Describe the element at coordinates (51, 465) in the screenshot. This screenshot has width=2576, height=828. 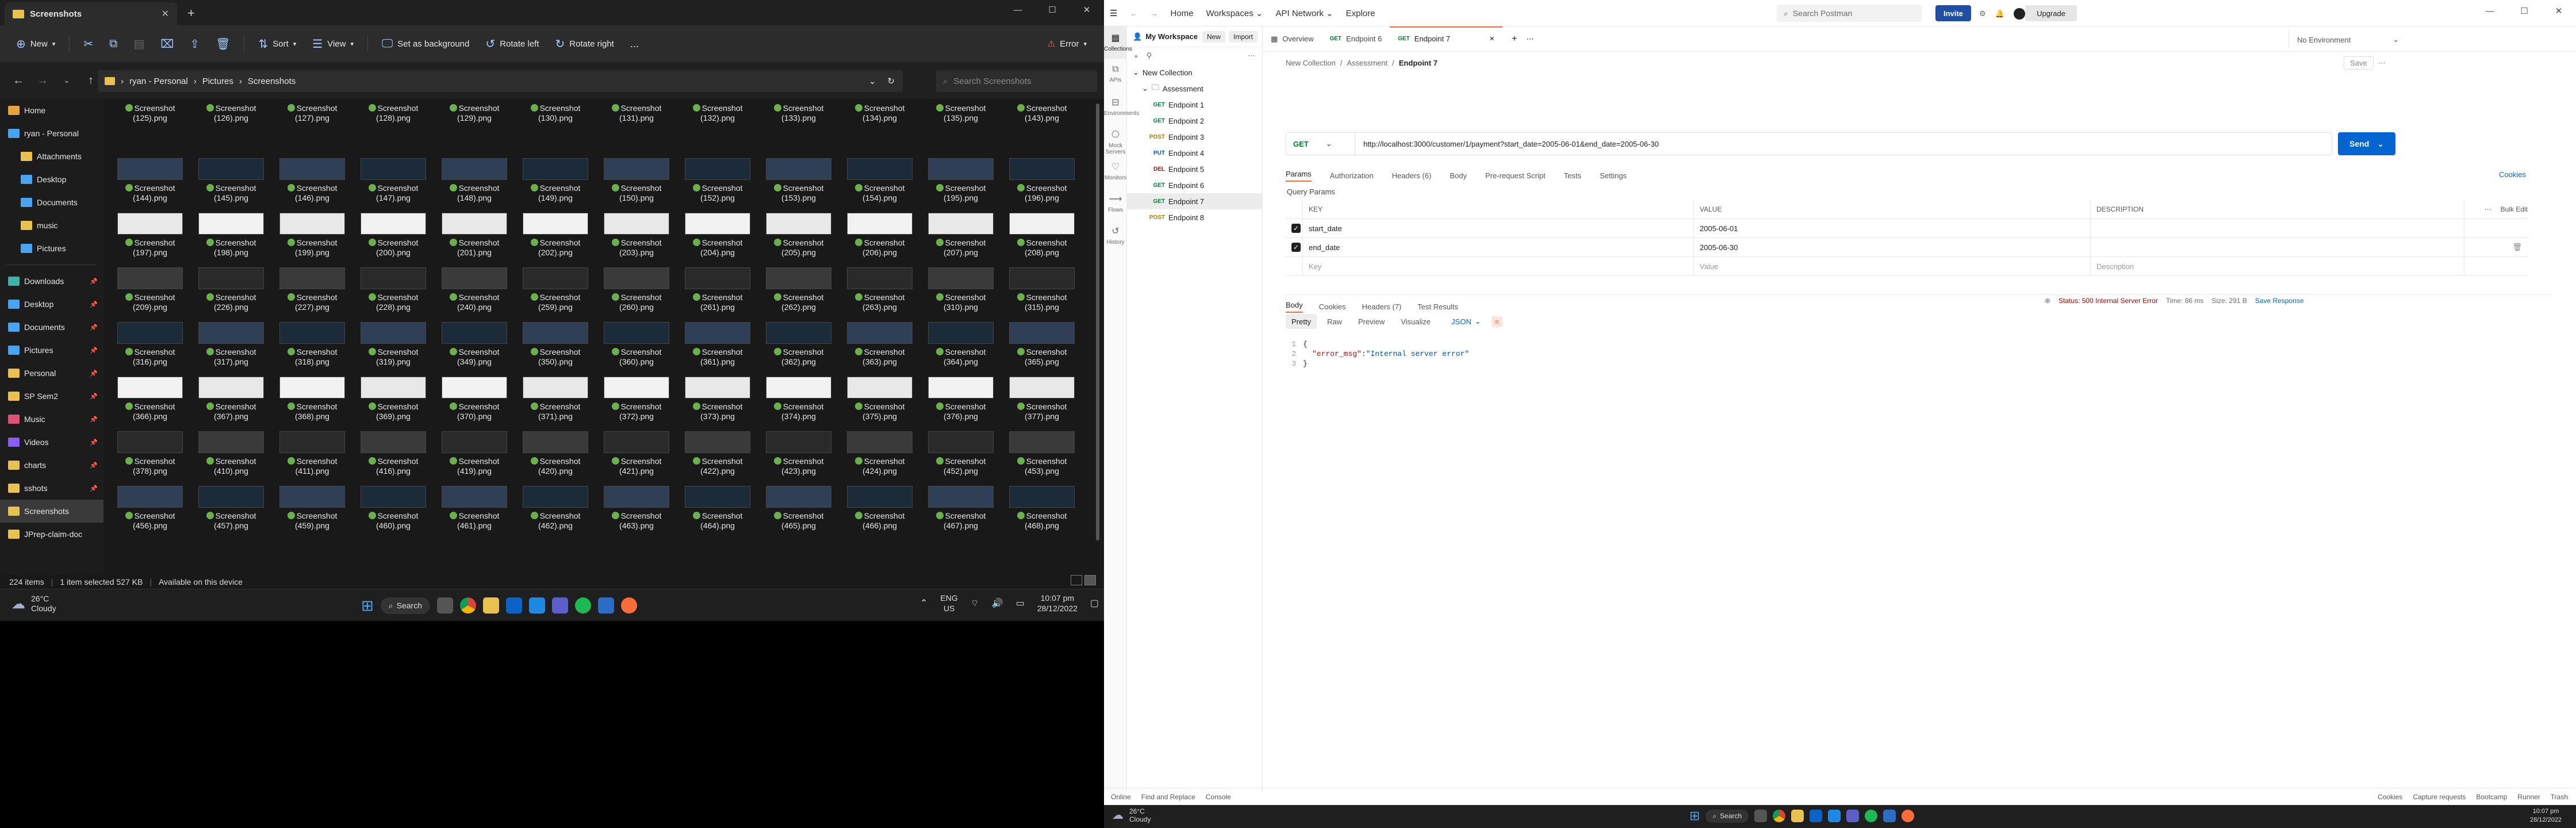
I see `sidebar-item: charts 📌` at that location.